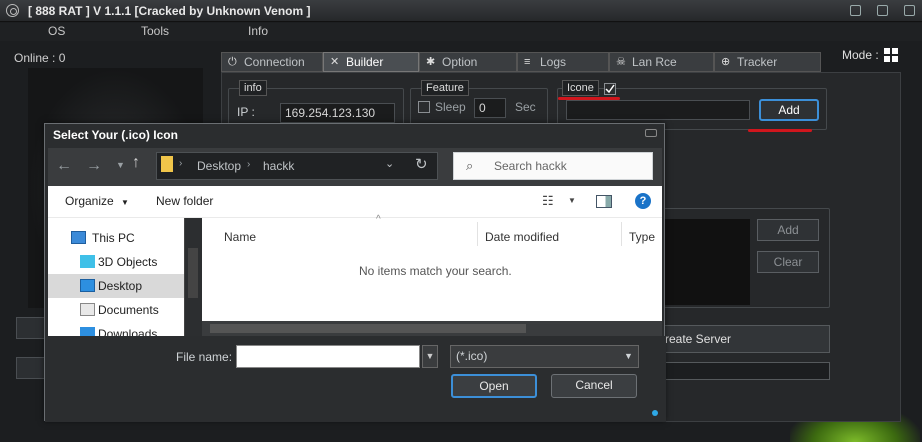 The width and height of the screenshot is (922, 442). Describe the element at coordinates (64, 166) in the screenshot. I see `back-arrow-icon: ←` at that location.